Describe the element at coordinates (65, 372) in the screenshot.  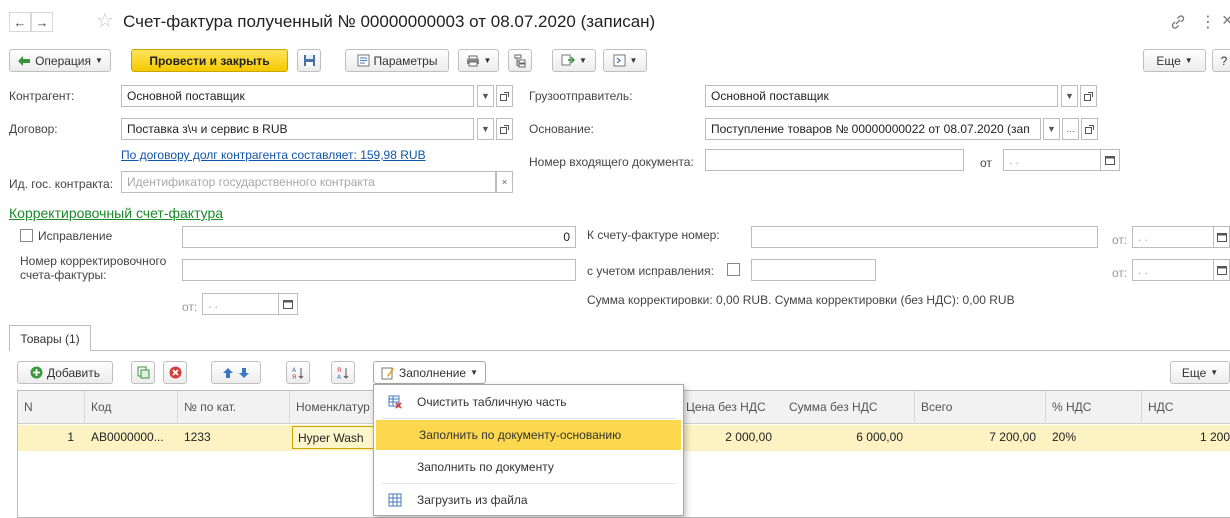
I see `add-row-button: Добавить` at that location.